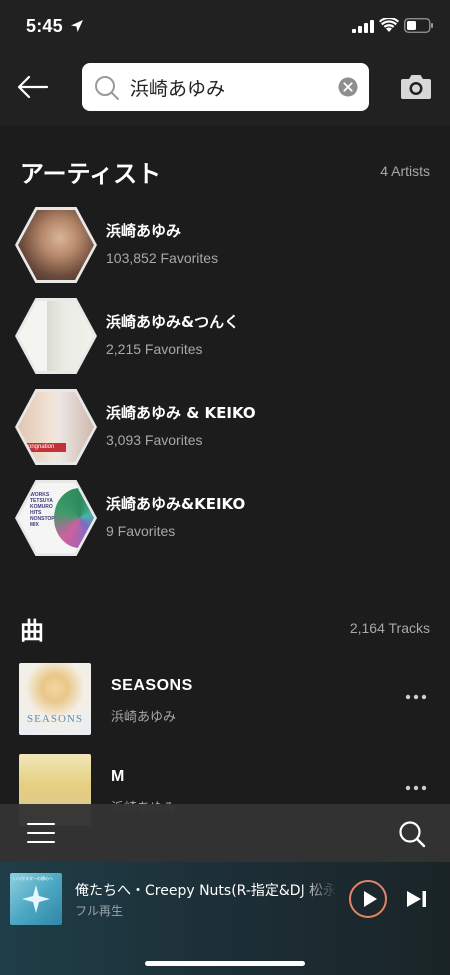 This screenshot has width=450, height=975. Describe the element at coordinates (91, 174) in the screenshot. I see `artists-section-title: アーティスト` at that location.